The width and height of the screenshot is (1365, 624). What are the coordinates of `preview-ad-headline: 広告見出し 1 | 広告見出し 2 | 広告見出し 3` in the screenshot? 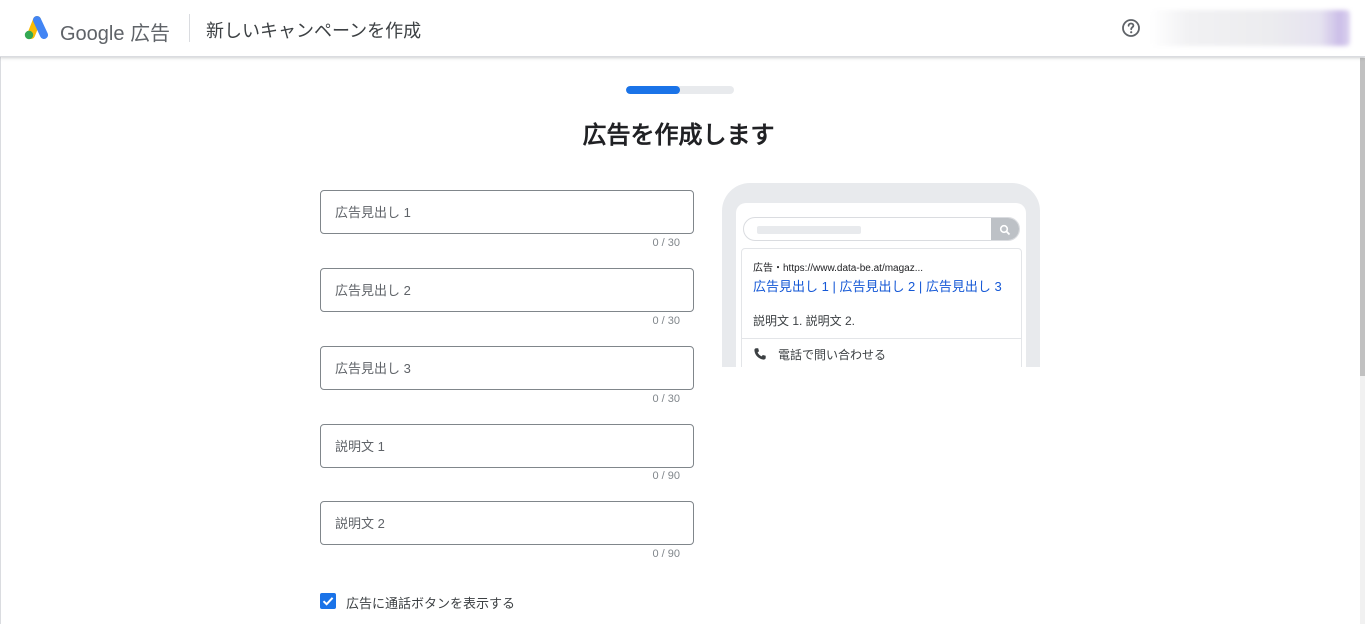 It's located at (877, 286).